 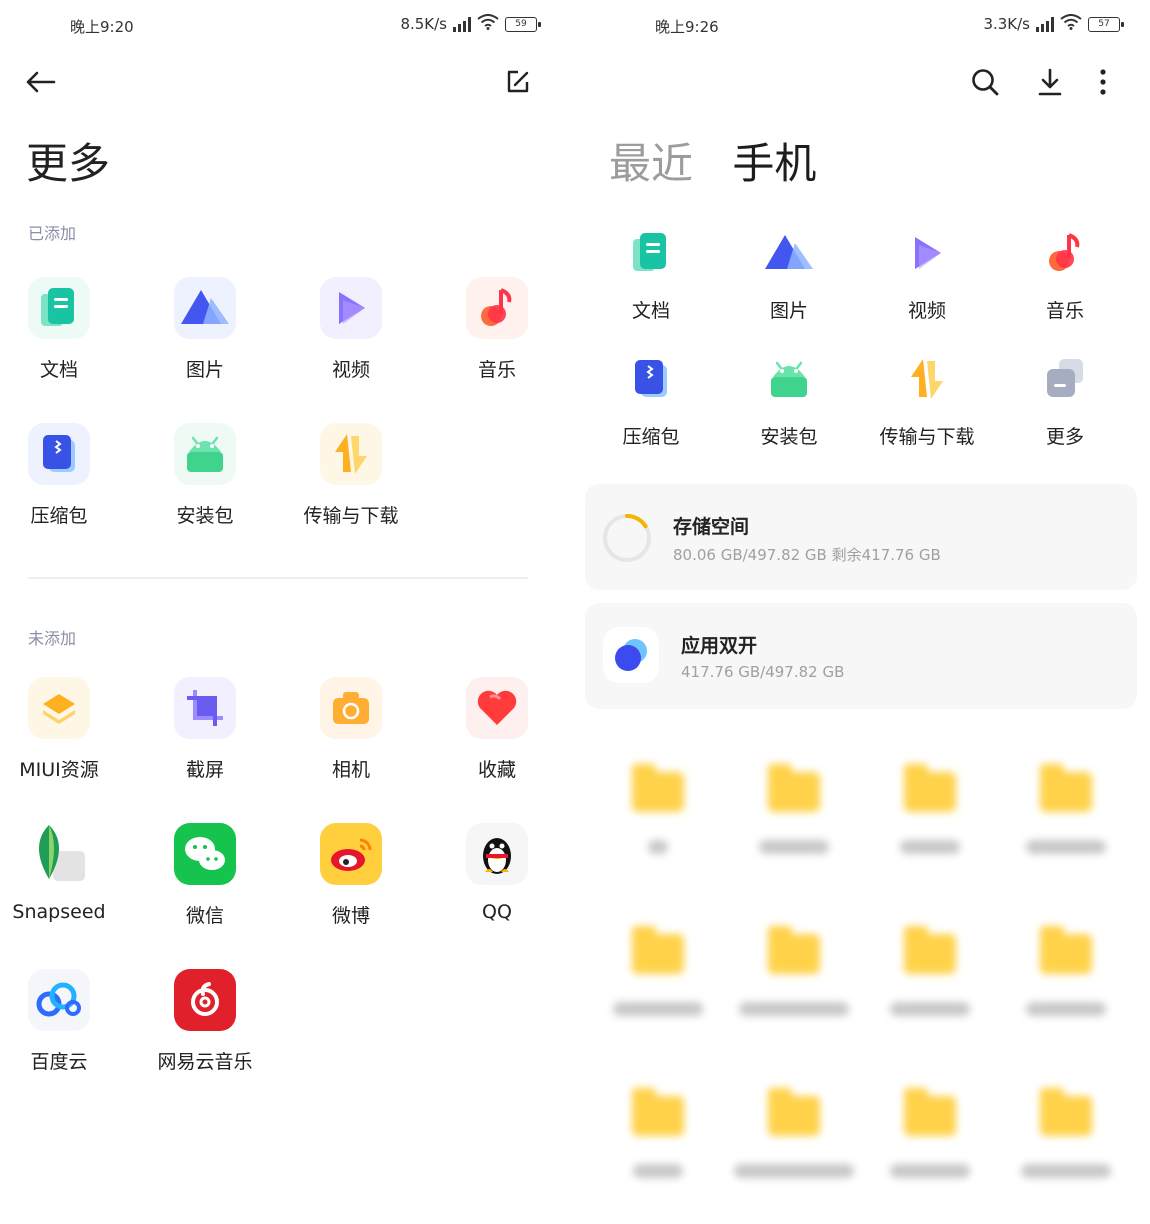 I want to click on not-added-item: MIUI资源, so click(x=64, y=729).